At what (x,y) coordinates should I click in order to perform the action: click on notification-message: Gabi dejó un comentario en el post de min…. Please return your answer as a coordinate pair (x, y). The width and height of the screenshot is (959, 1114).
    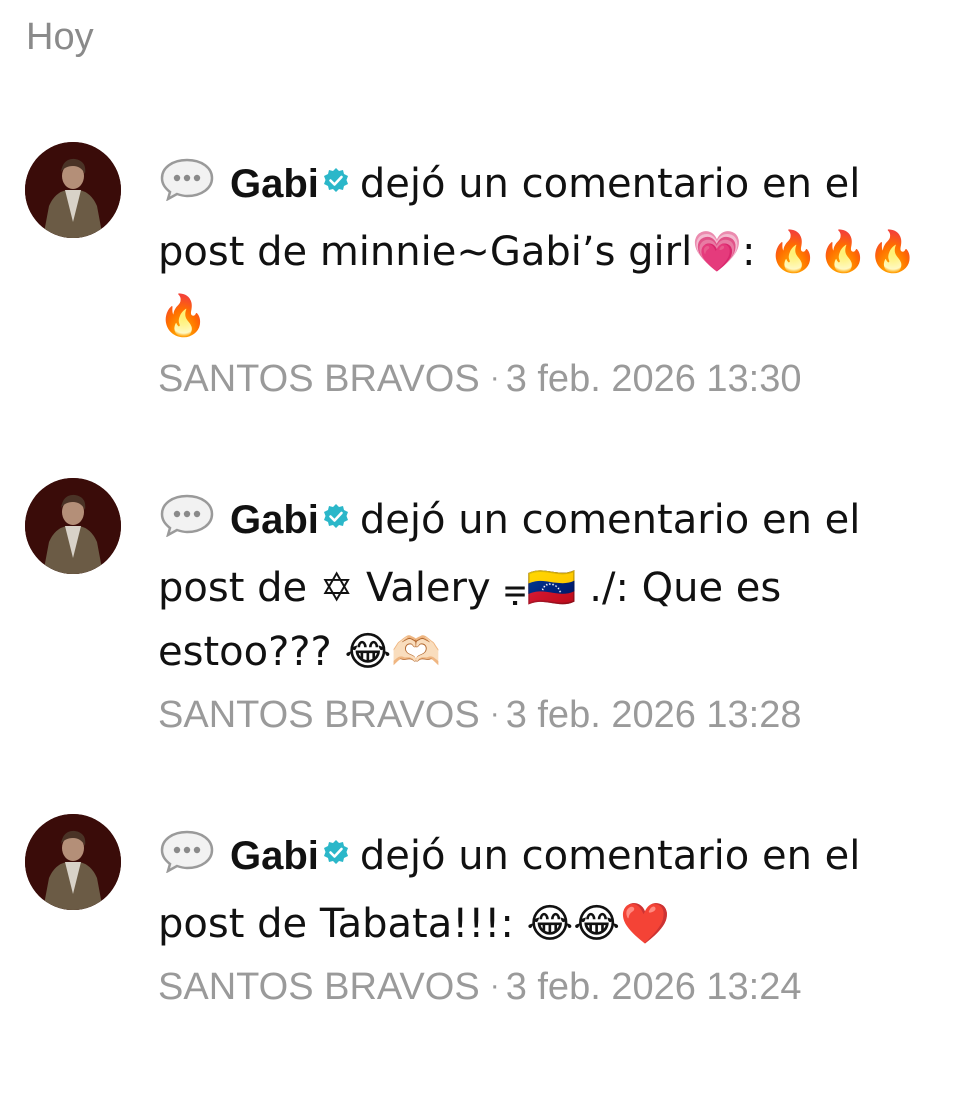
    Looking at the image, I should click on (543, 249).